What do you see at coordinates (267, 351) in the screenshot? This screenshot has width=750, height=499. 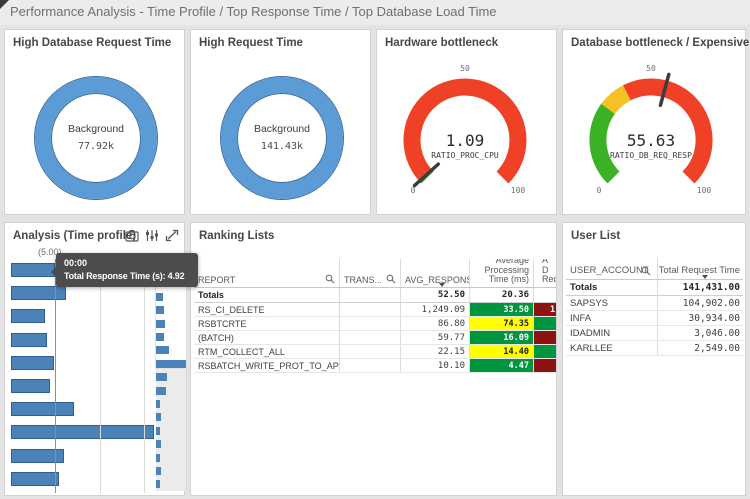 I see `report-cell: RTM_COLLECT_ALL` at bounding box center [267, 351].